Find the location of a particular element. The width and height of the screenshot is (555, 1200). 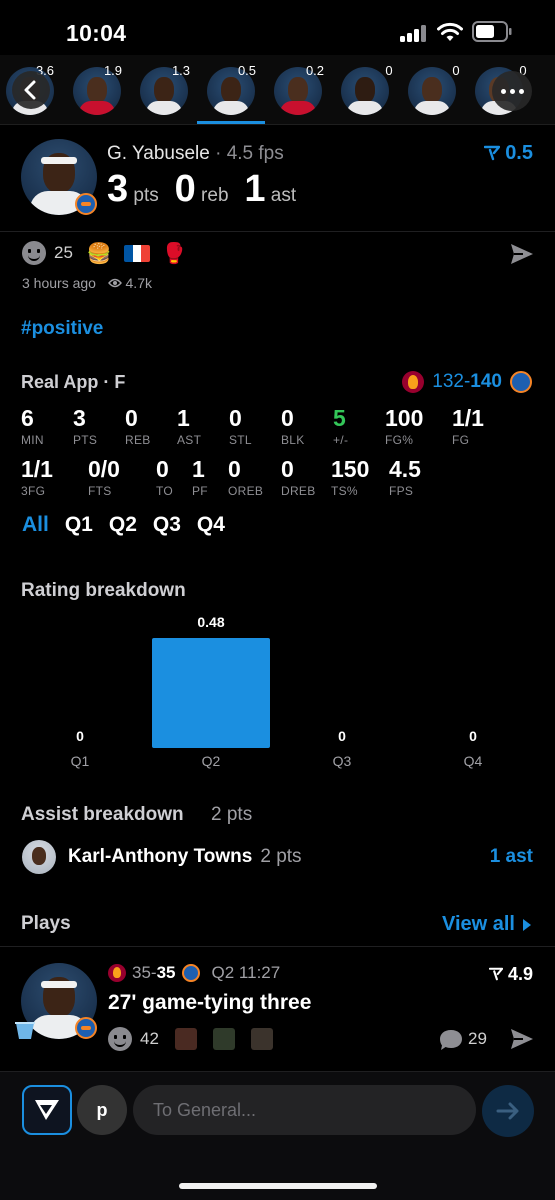

app-logo-icon is located at coordinates (47, 1110).